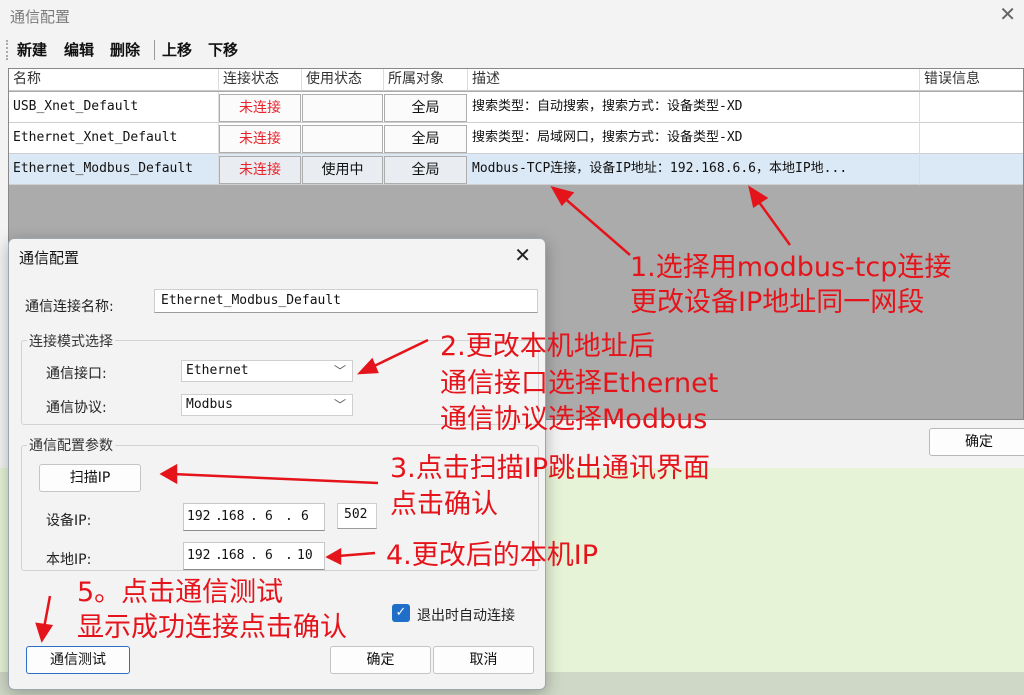 The image size is (1024, 695). What do you see at coordinates (343, 80) in the screenshot?
I see `column-header-use-status: 使用状态` at bounding box center [343, 80].